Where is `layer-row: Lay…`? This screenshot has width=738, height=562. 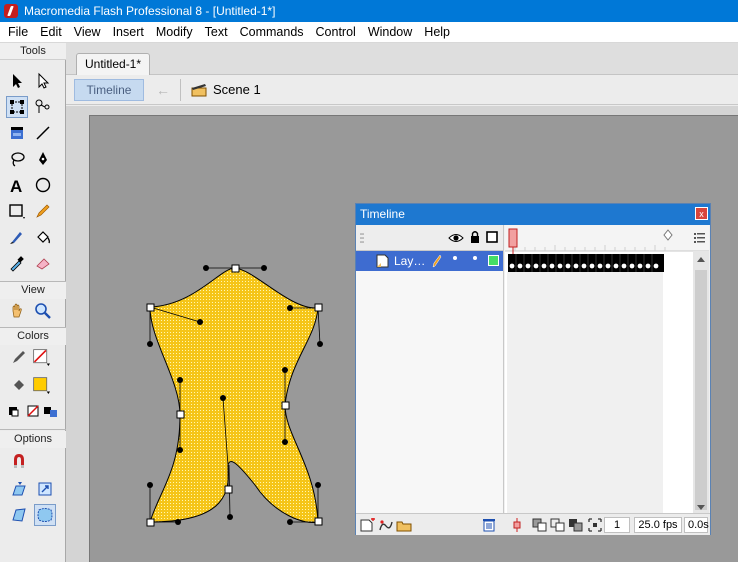
layer-row: Lay… is located at coordinates (429, 261).